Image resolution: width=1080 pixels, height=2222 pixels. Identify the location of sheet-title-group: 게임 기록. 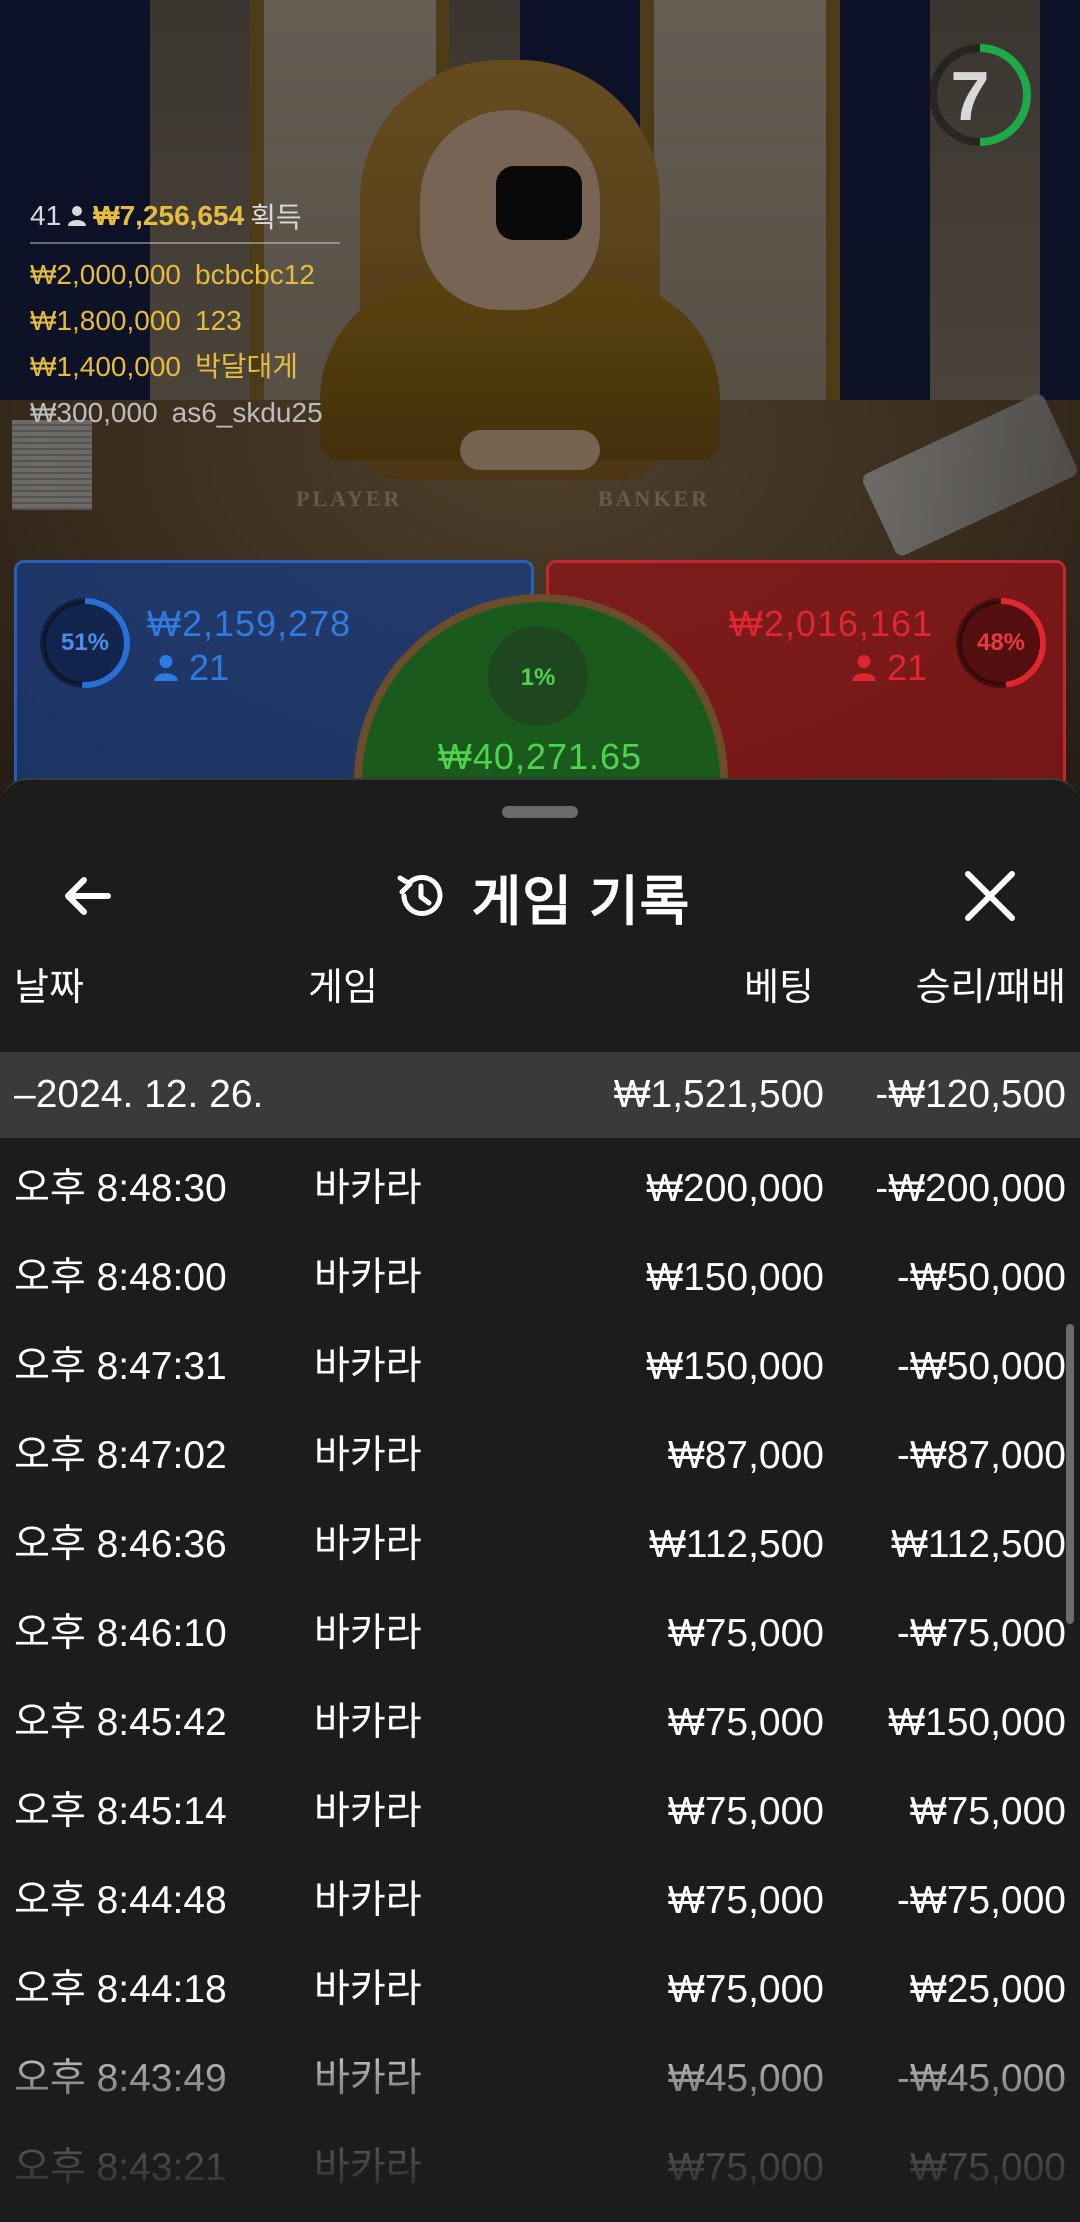
(540, 896).